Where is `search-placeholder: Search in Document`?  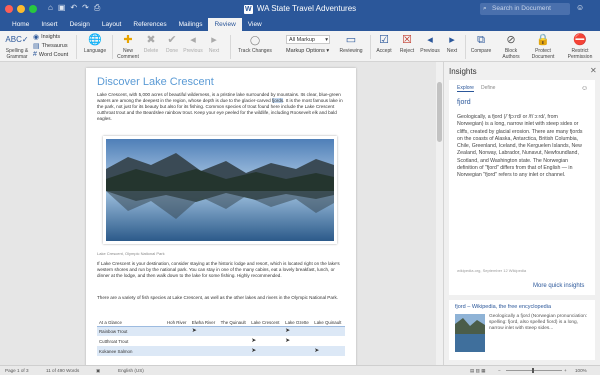
search-placeholder: Search in Document is located at coordinates (521, 8).